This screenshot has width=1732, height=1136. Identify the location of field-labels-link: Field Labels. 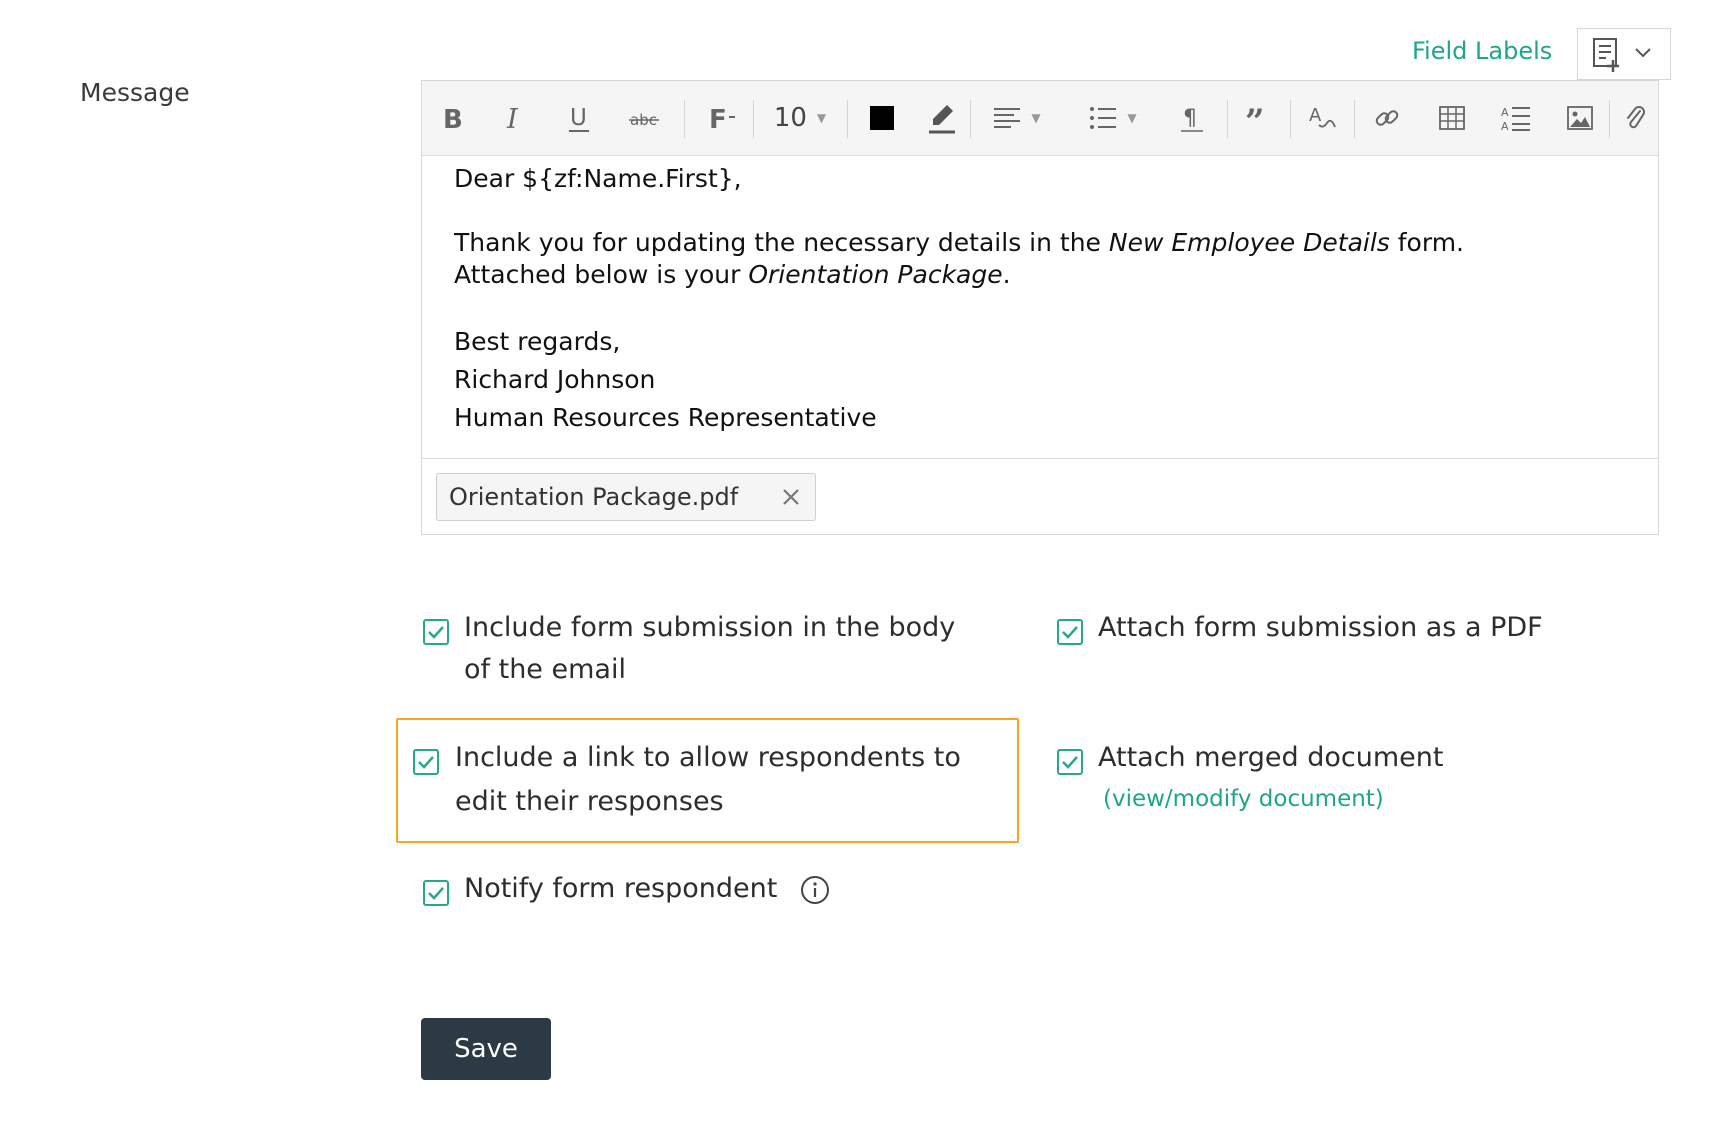
(1482, 51).